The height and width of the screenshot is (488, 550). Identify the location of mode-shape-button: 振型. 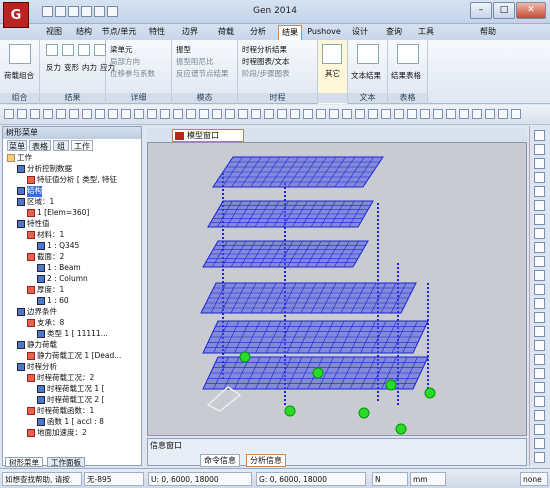
(183, 49).